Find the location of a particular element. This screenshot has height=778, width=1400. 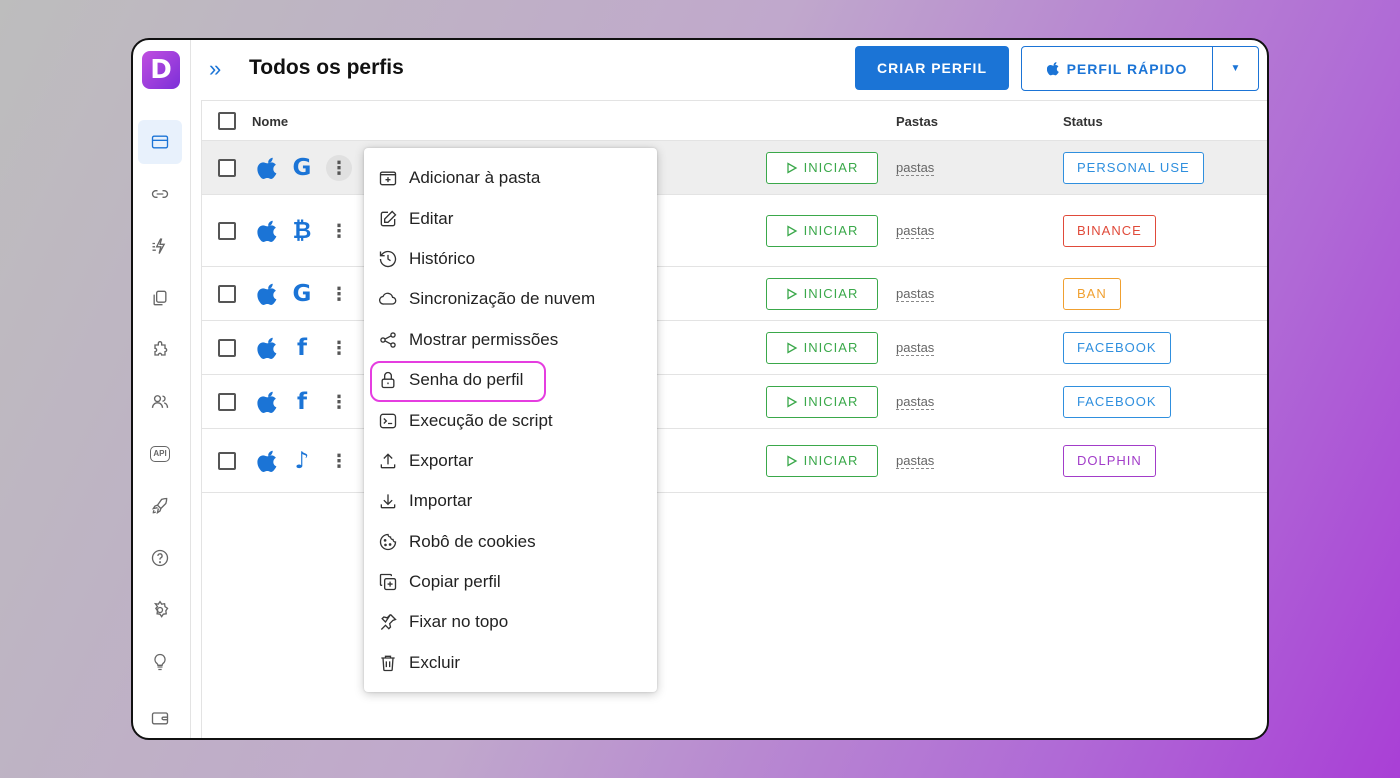

menu-item: Robô de cookies is located at coordinates (510, 542).